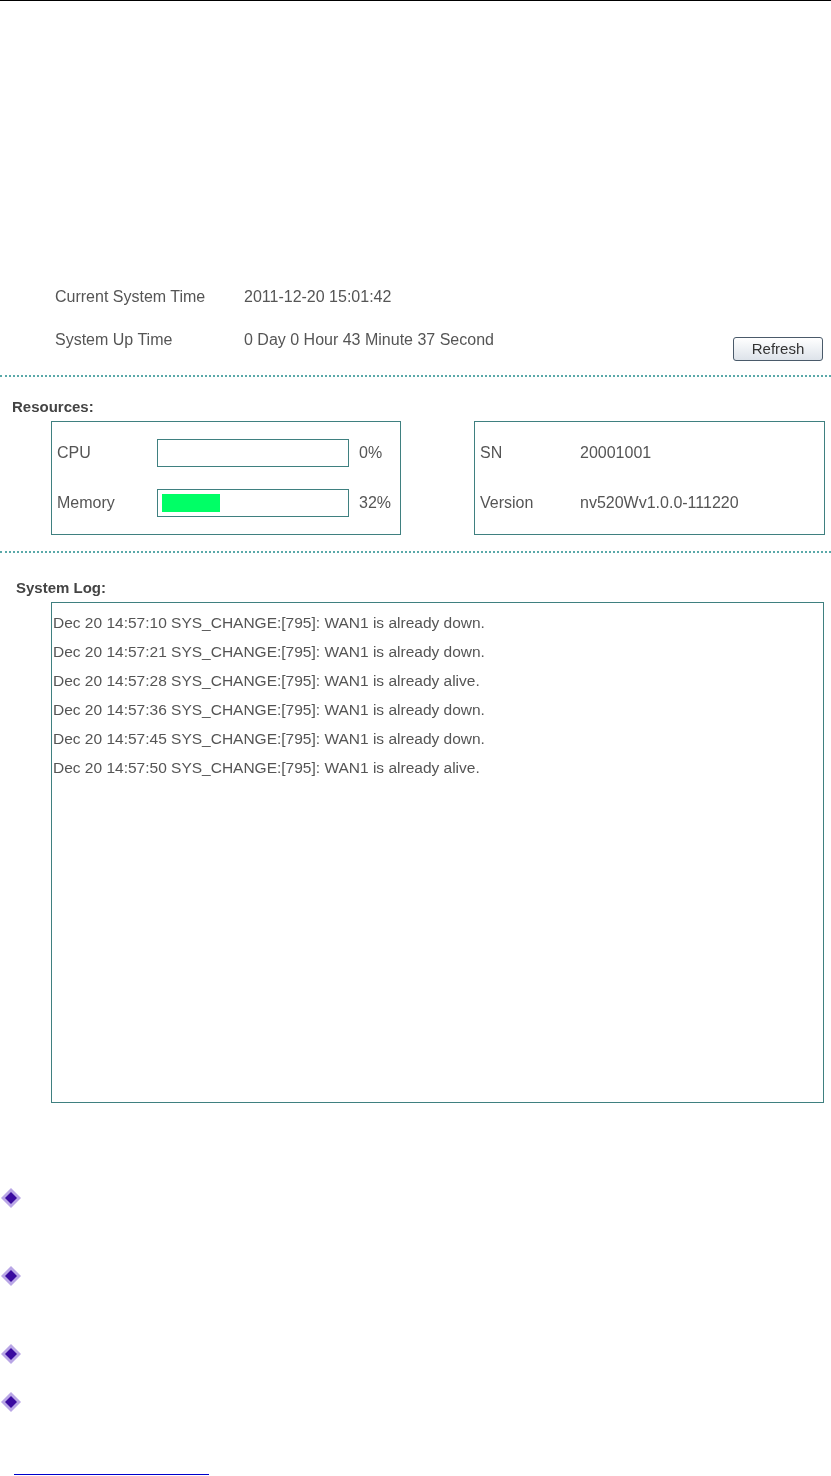  Describe the element at coordinates (269, 652) in the screenshot. I see `log-line: Dec 20 14:57:21 SYS_CHANGE:[795]: WAN1 is already down.` at that location.